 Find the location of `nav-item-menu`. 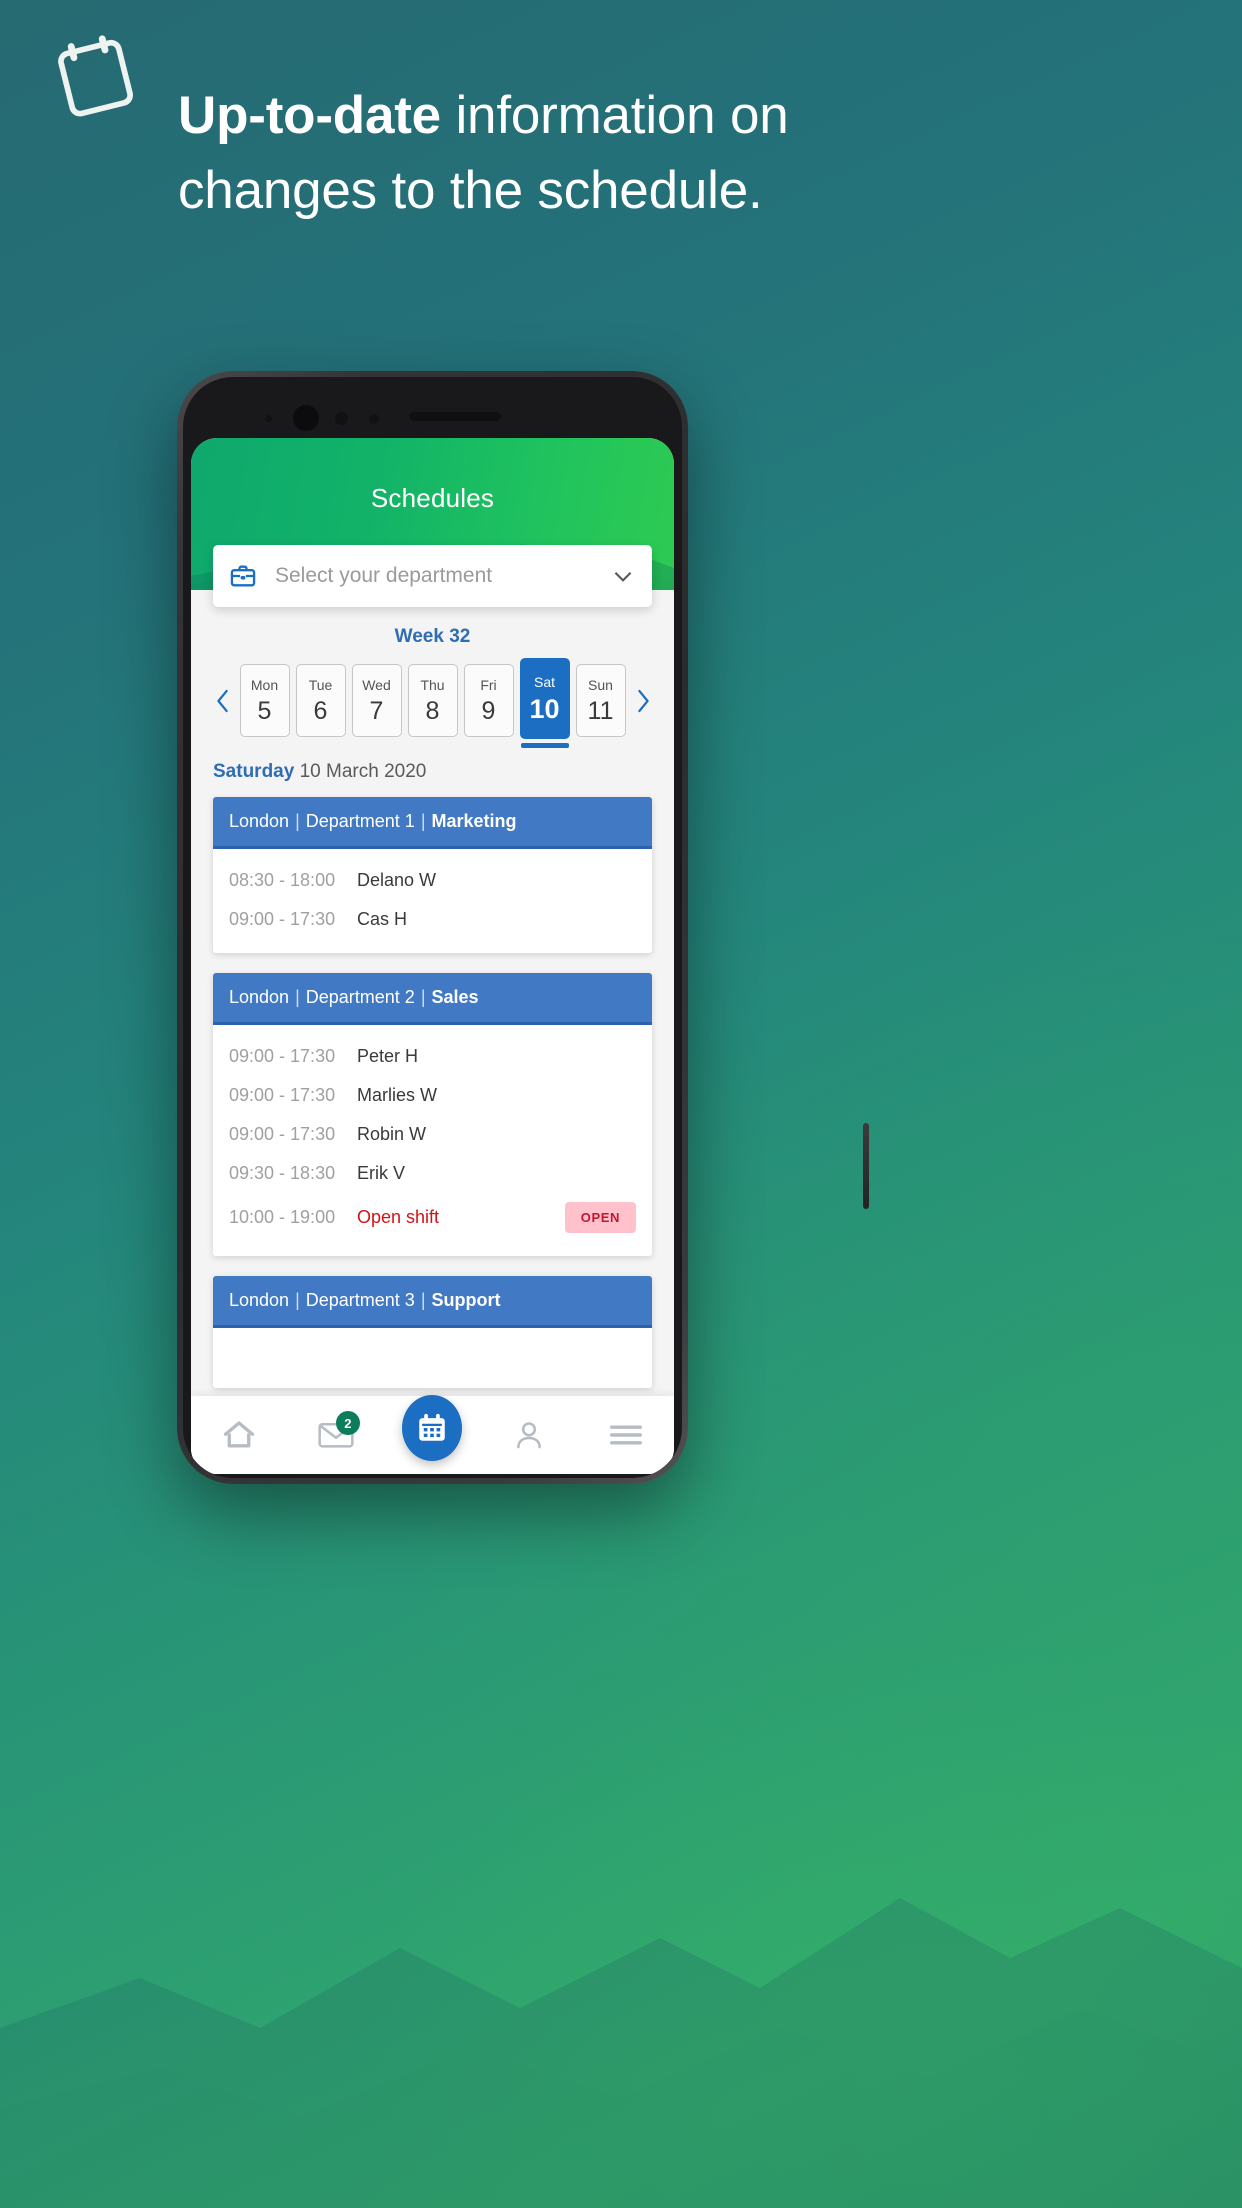

nav-item-menu is located at coordinates (626, 1435).